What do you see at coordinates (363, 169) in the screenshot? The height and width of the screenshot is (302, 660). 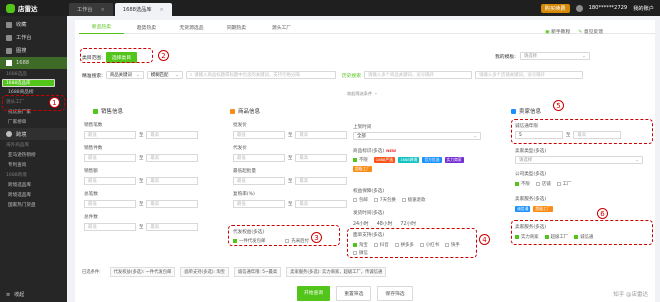 I see `tag-super-factory: 超级工厂` at bounding box center [363, 169].